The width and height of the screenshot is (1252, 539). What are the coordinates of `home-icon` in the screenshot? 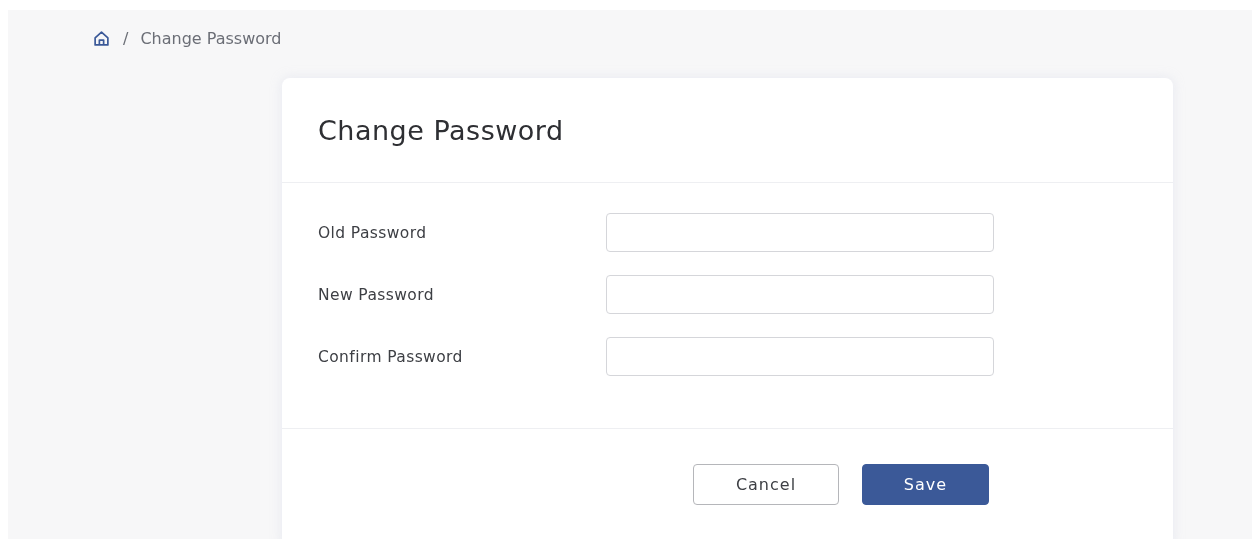 It's located at (101, 38).